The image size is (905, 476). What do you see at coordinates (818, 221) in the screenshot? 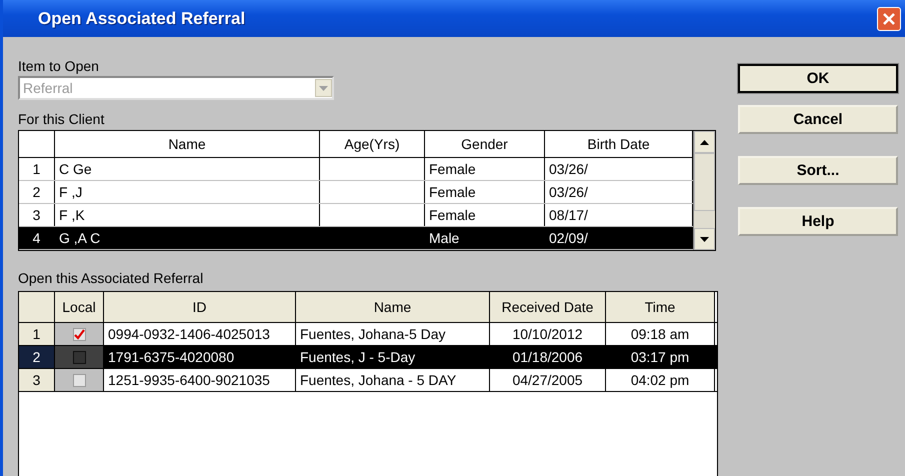
I see `dialog-button: Help` at bounding box center [818, 221].